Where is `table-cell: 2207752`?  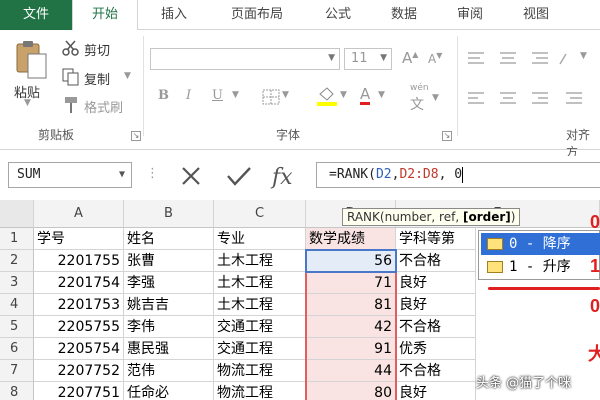 table-cell: 2207752 is located at coordinates (79, 371).